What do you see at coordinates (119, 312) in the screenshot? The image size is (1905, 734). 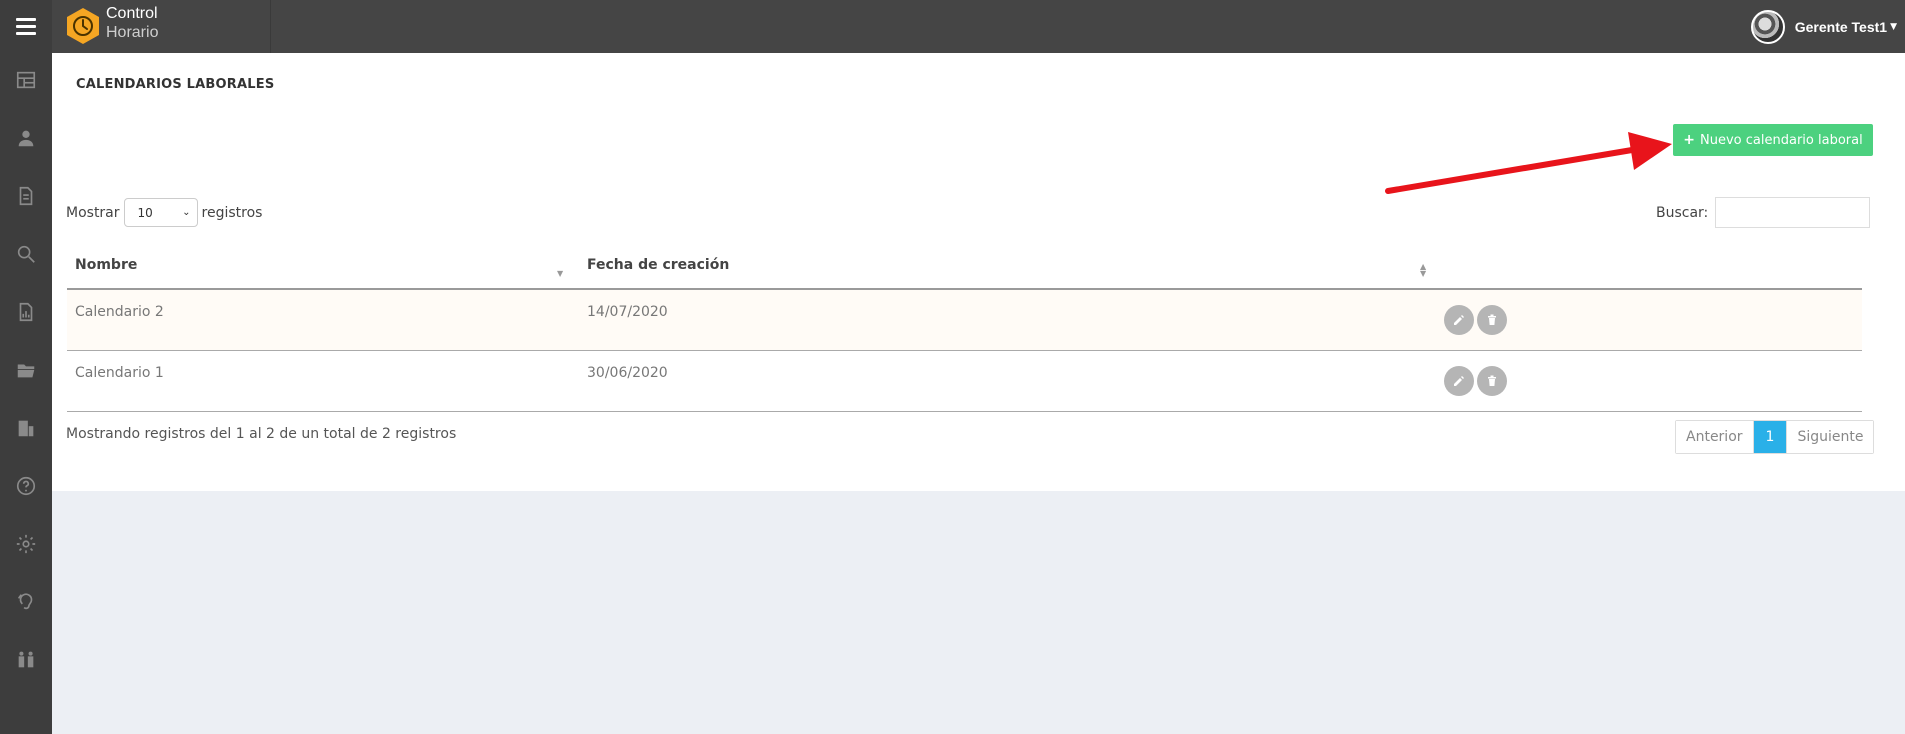 I see `row-name: Calendario 2` at bounding box center [119, 312].